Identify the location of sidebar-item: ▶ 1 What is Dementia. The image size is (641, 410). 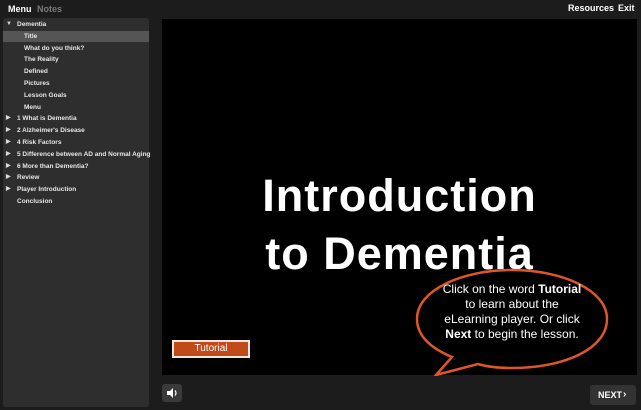
(76, 118).